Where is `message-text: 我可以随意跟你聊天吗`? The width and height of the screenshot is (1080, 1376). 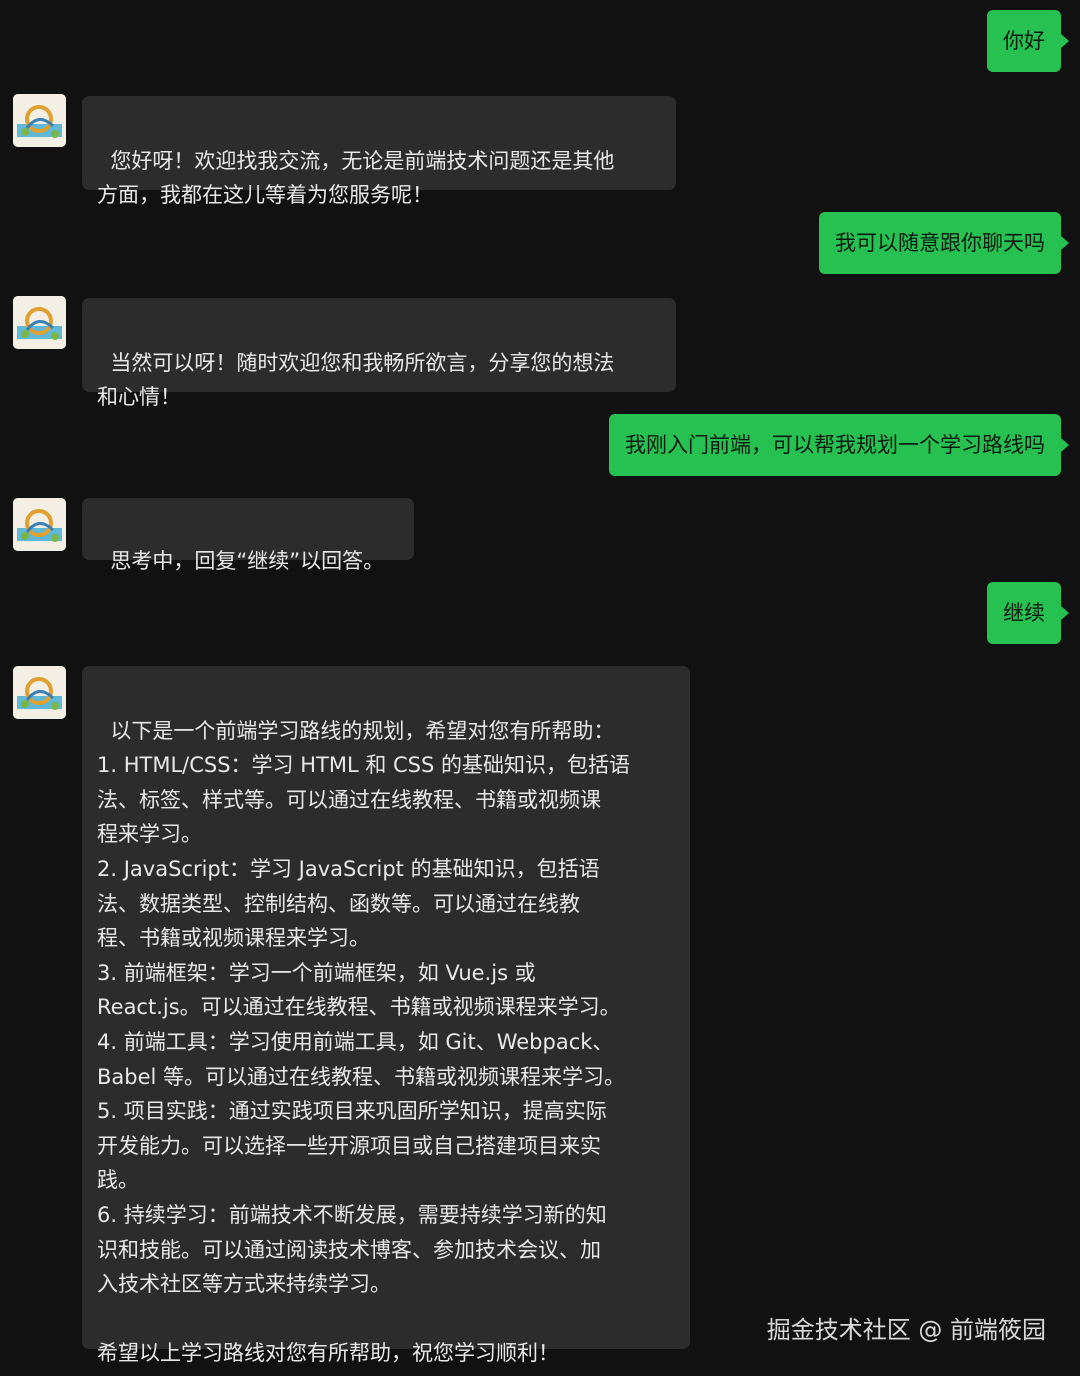 message-text: 我可以随意跟你聊天吗 is located at coordinates (940, 243).